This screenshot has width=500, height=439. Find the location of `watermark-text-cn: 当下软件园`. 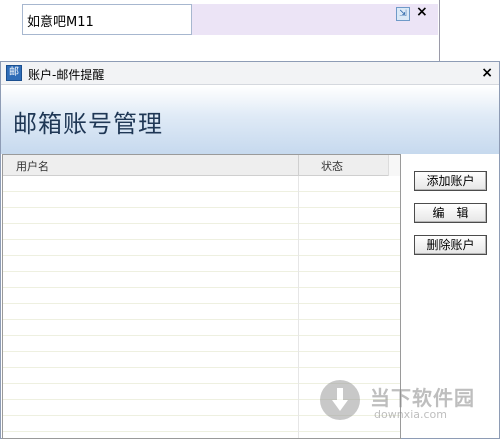

watermark-text-cn: 当下软件园 is located at coordinates (422, 398).